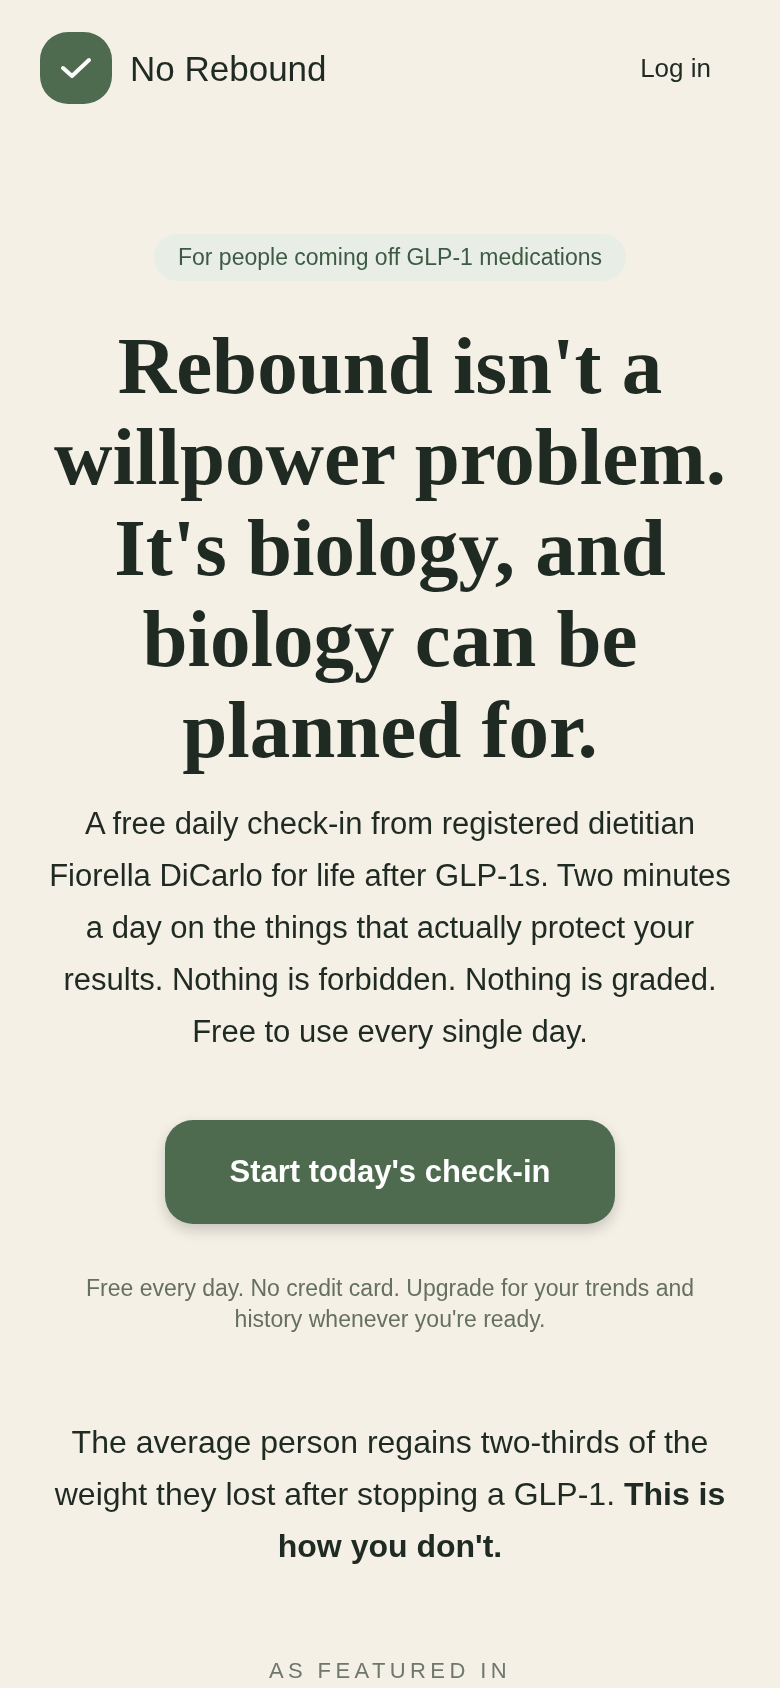  I want to click on stat-paragraph: The average person regains two-thirds of the weight they lost after stopping a GLP-1. This is how you don't., so click(390, 1494).